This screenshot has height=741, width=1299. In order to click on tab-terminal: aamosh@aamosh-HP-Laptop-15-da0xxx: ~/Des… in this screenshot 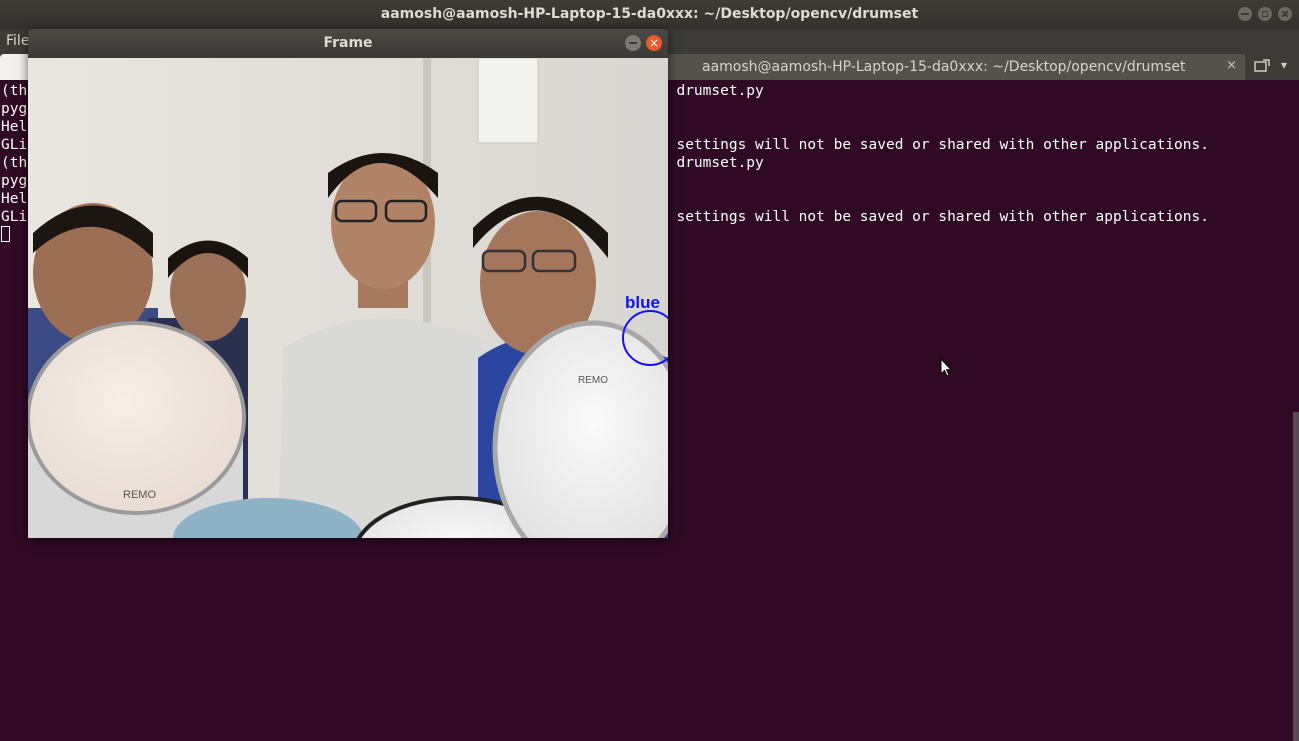, I will do `click(955, 67)`.